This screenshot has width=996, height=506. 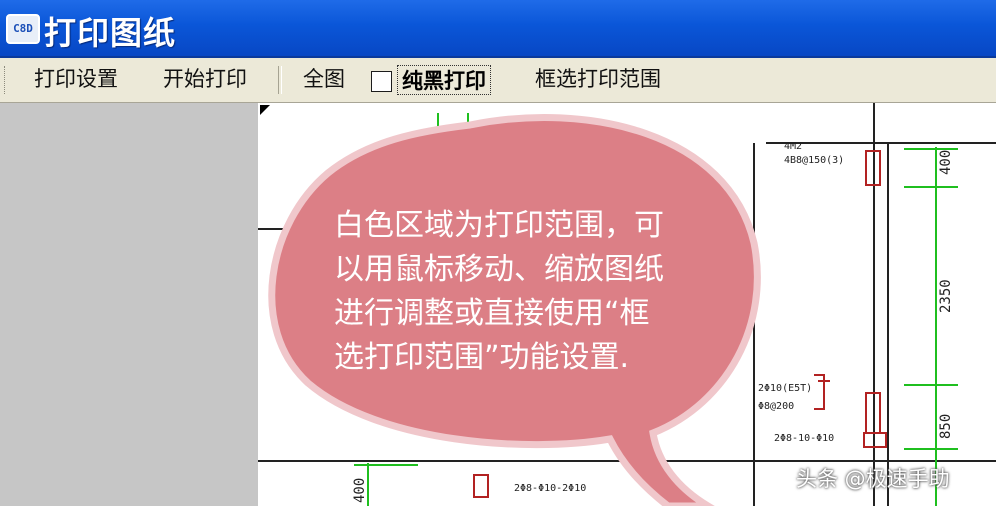 I want to click on dim-label-400-top: 400, so click(x=946, y=162).